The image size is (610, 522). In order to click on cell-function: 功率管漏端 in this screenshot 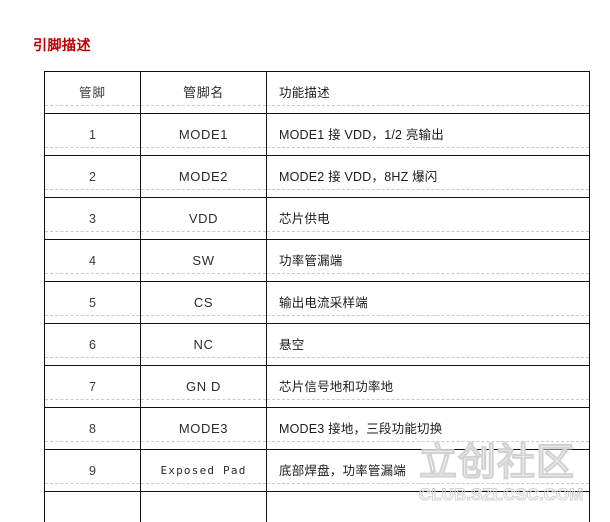, I will do `click(428, 260)`.